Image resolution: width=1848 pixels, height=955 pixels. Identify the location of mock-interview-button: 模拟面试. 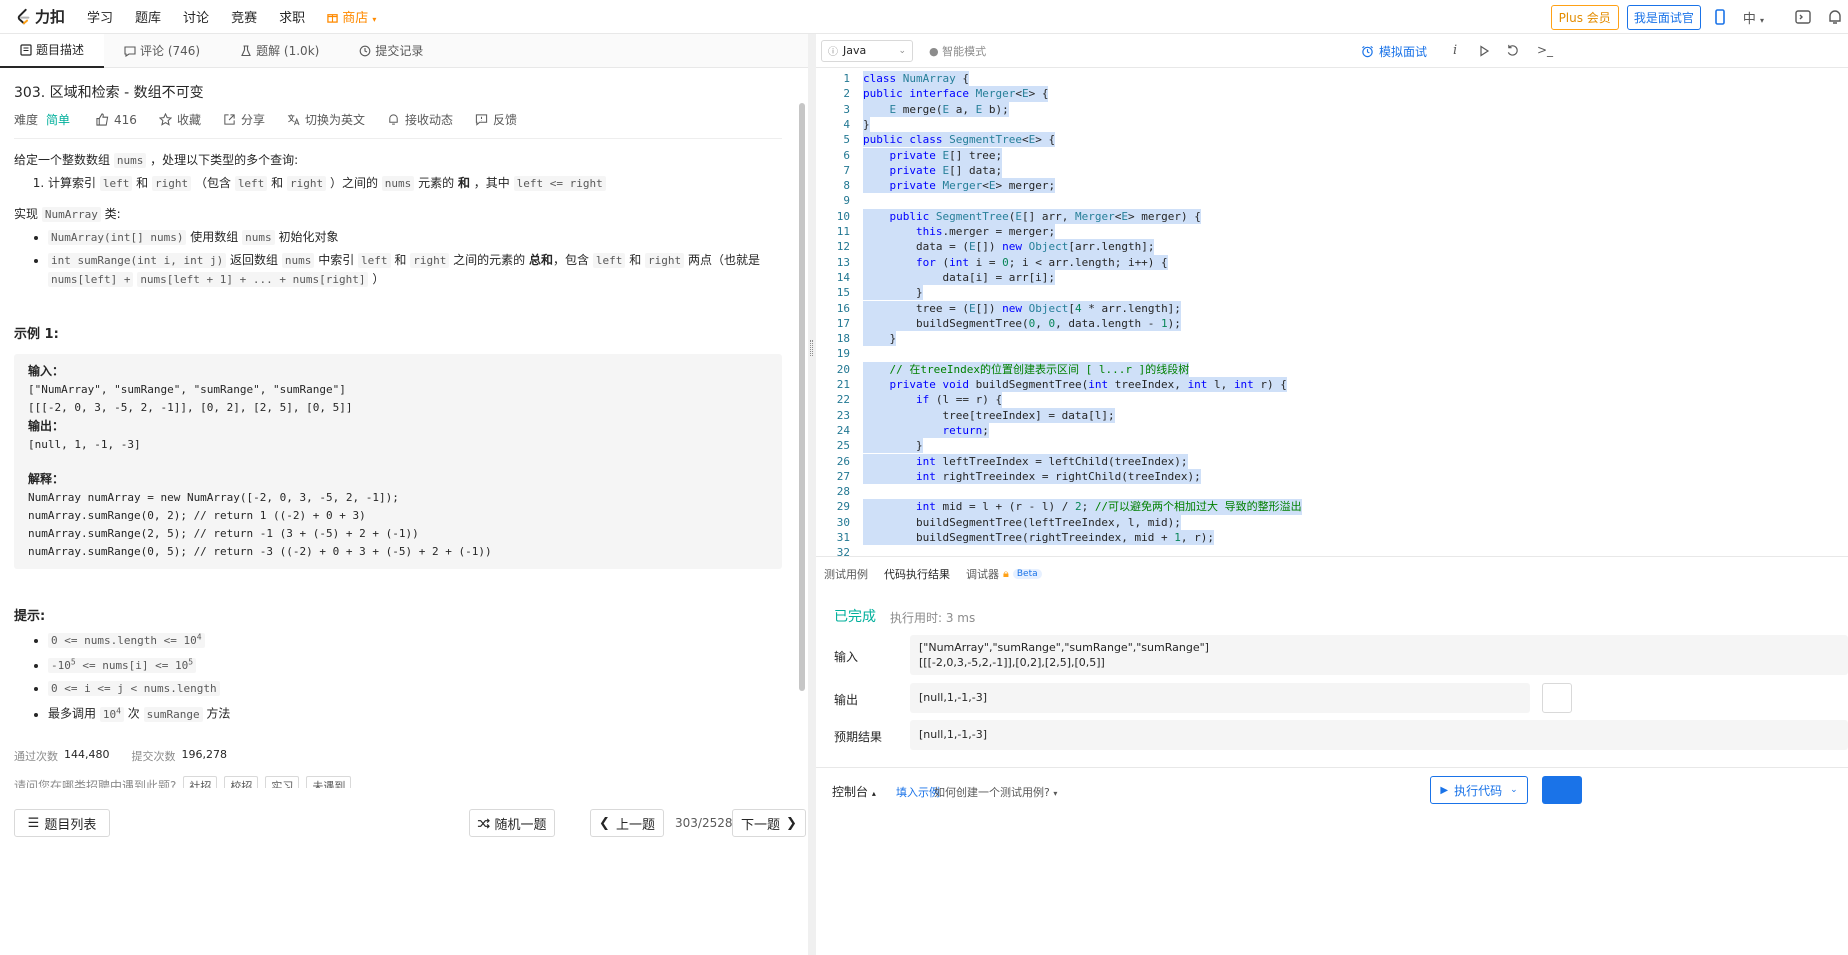
(1394, 51).